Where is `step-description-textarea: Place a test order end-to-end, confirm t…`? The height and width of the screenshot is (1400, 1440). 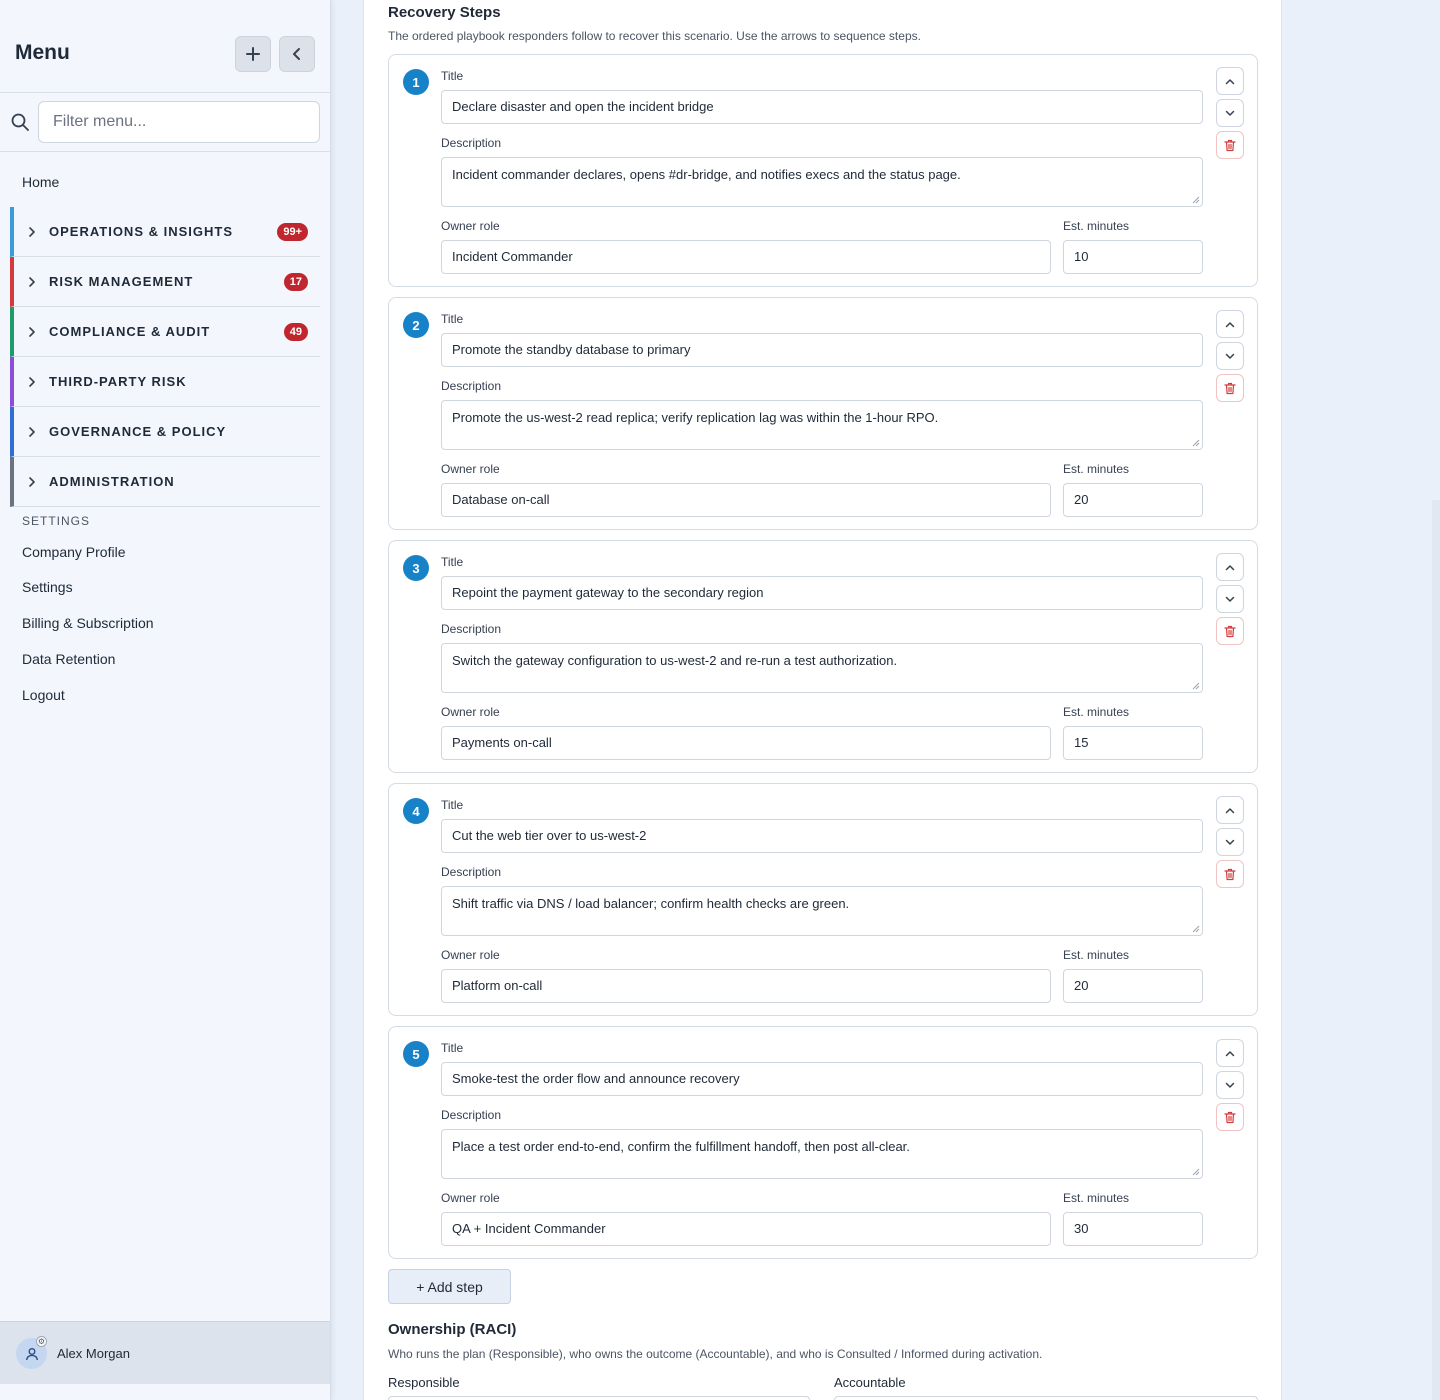
step-description-textarea: Place a test order end-to-end, confirm t… is located at coordinates (822, 1154).